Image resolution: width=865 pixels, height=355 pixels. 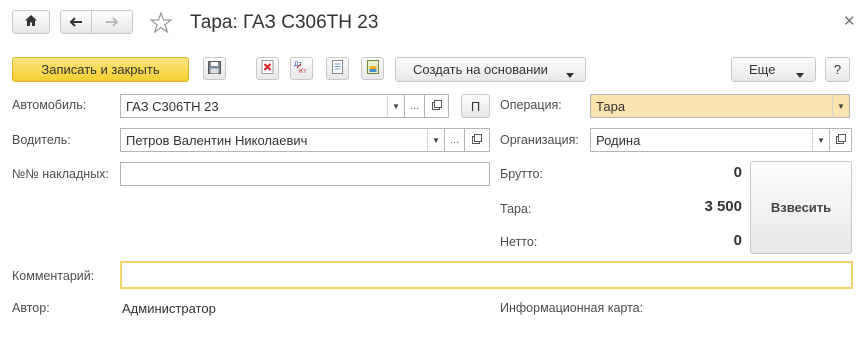 I want to click on car-open-button, so click(x=437, y=106).